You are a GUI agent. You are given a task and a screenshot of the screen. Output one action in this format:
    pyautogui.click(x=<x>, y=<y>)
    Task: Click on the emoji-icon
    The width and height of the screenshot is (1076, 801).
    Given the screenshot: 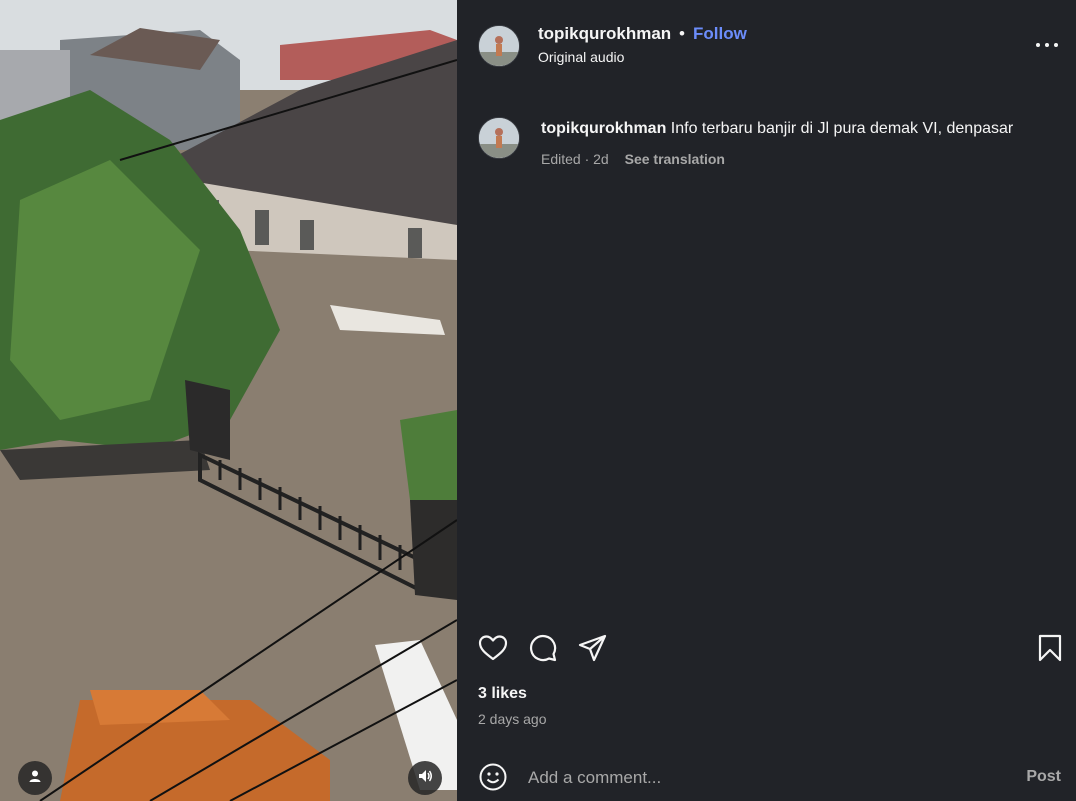 What is the action you would take?
    pyautogui.click(x=493, y=777)
    